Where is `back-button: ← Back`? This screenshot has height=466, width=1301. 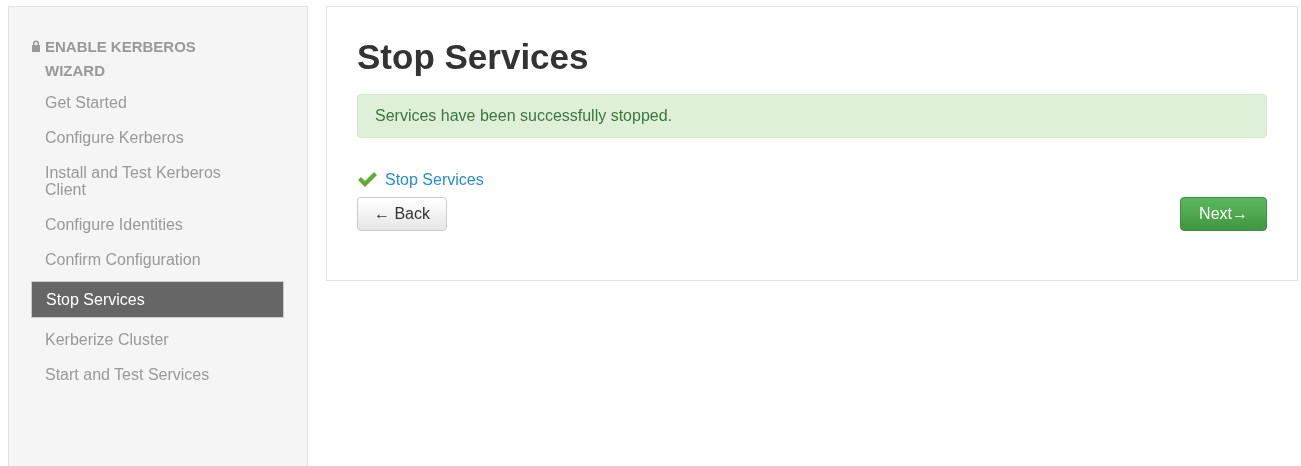
back-button: ← Back is located at coordinates (402, 214).